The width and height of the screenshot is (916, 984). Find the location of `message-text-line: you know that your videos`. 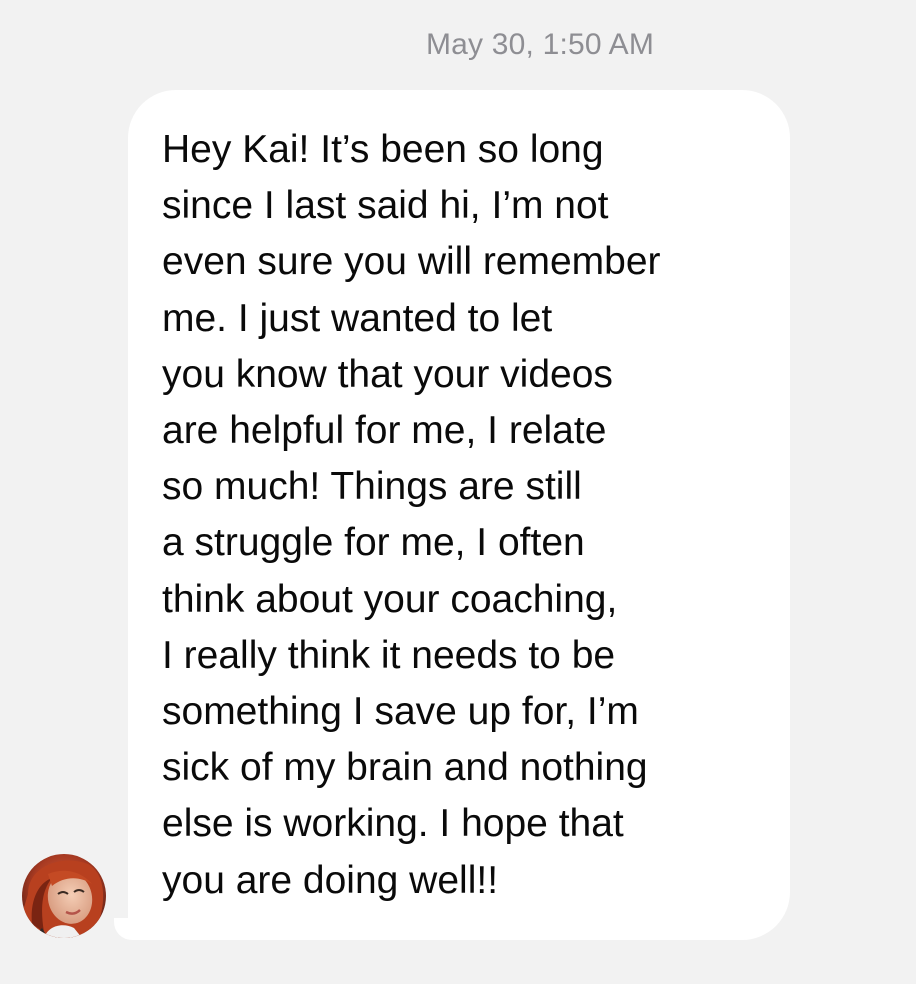

message-text-line: you know that your videos is located at coordinates (387, 374).